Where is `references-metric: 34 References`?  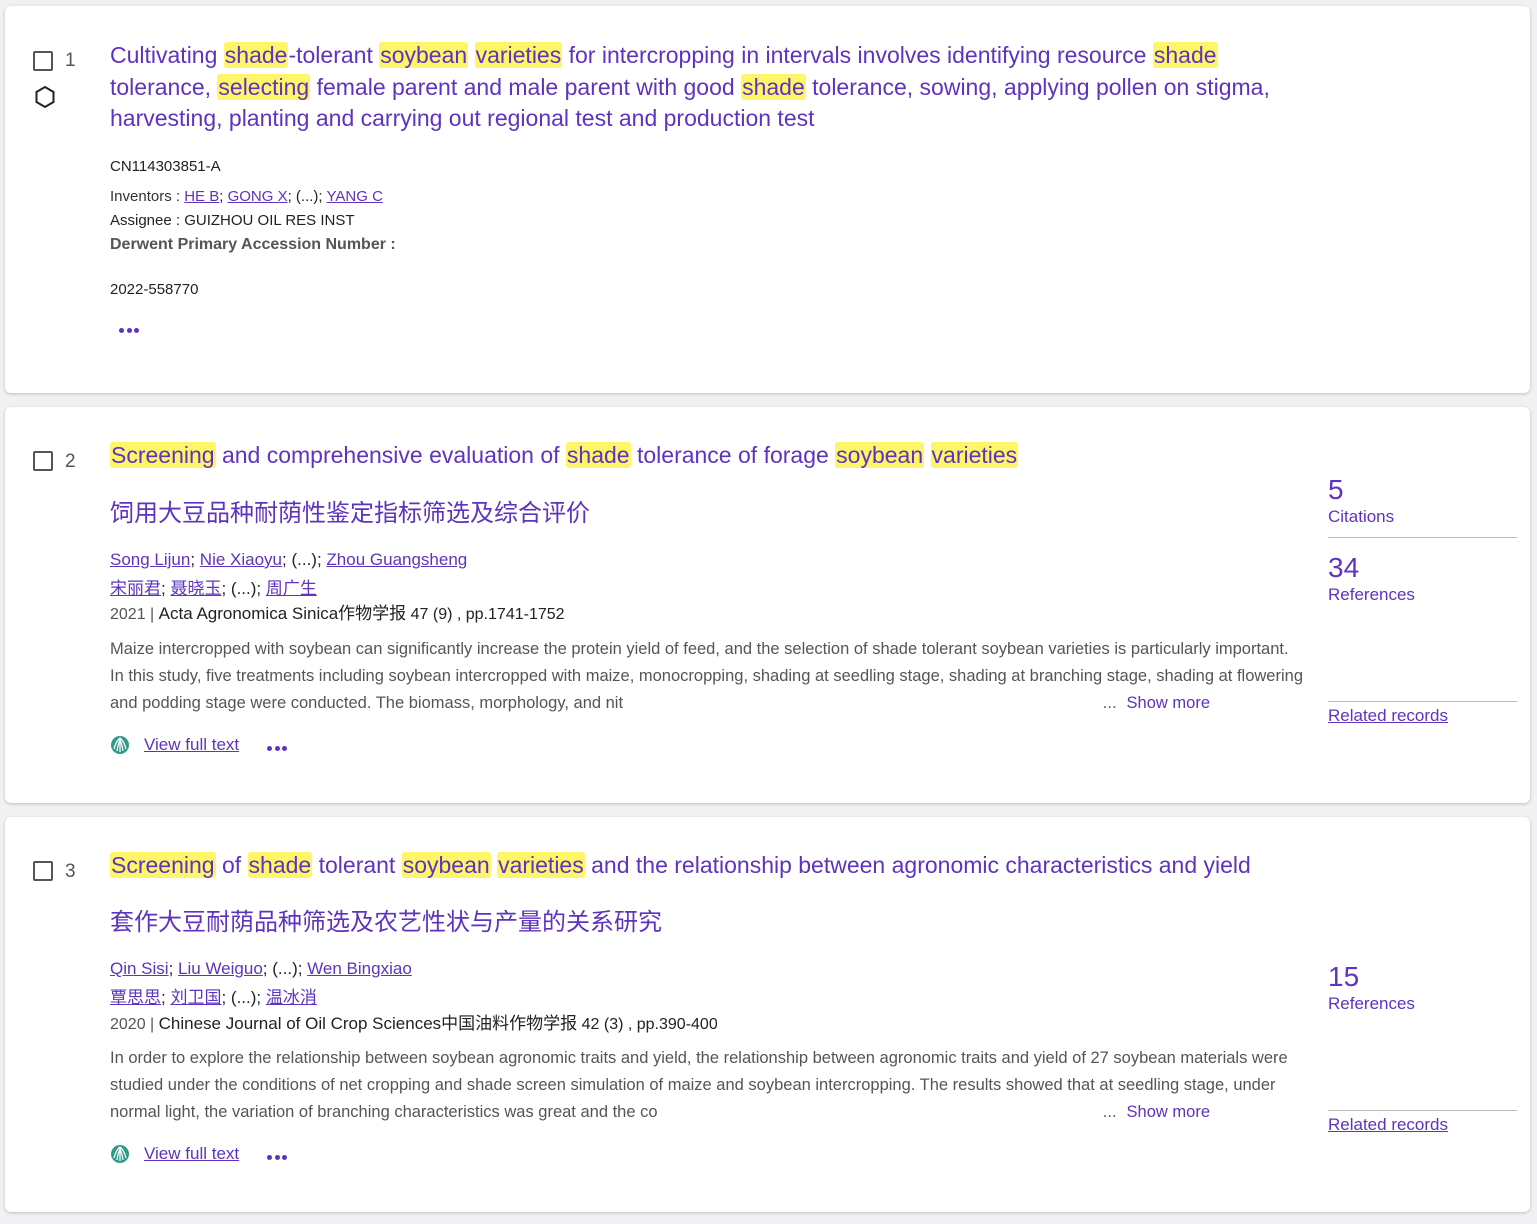
references-metric: 34 References is located at coordinates (1422, 578).